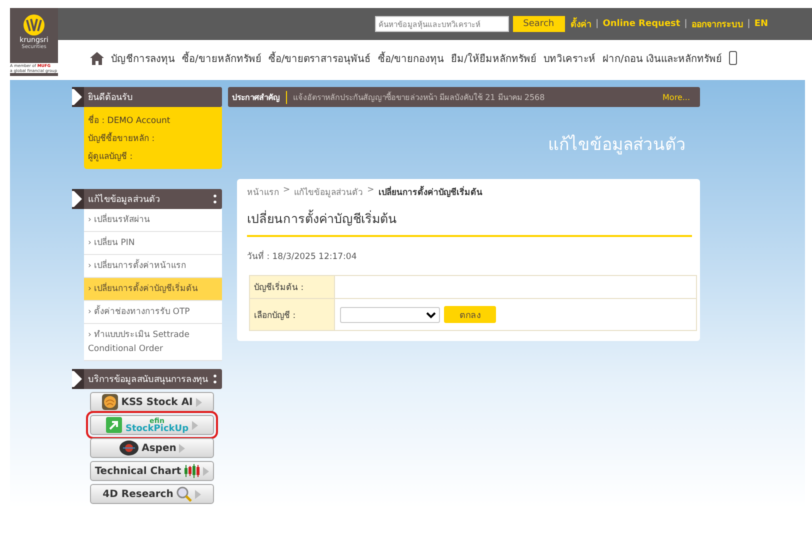 The width and height of the screenshot is (812, 542). I want to click on home-icon, so click(97, 58).